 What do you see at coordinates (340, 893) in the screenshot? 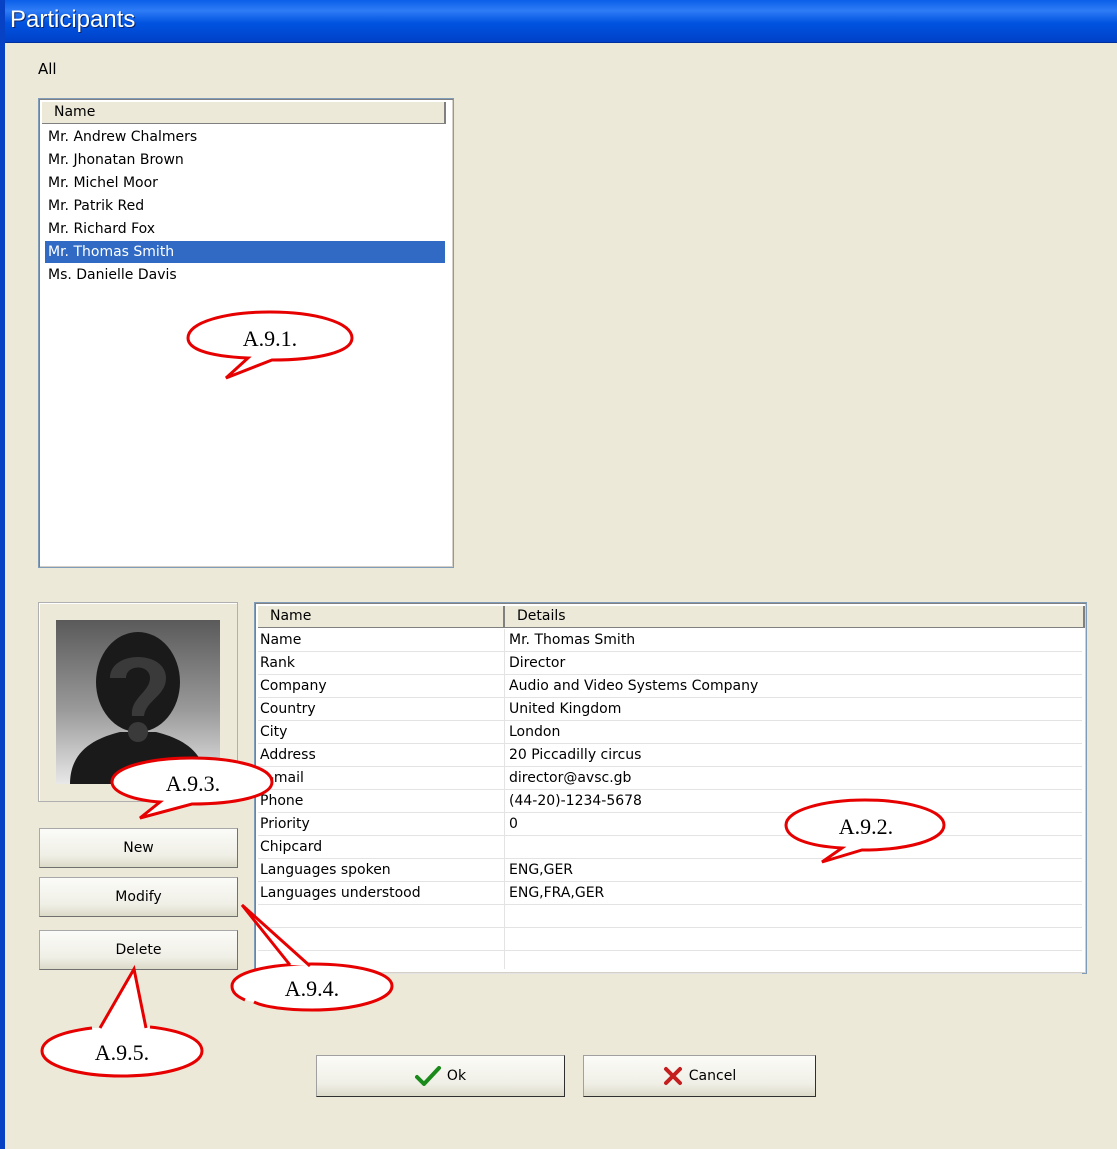
I see `details-field-name: Languages understood` at bounding box center [340, 893].